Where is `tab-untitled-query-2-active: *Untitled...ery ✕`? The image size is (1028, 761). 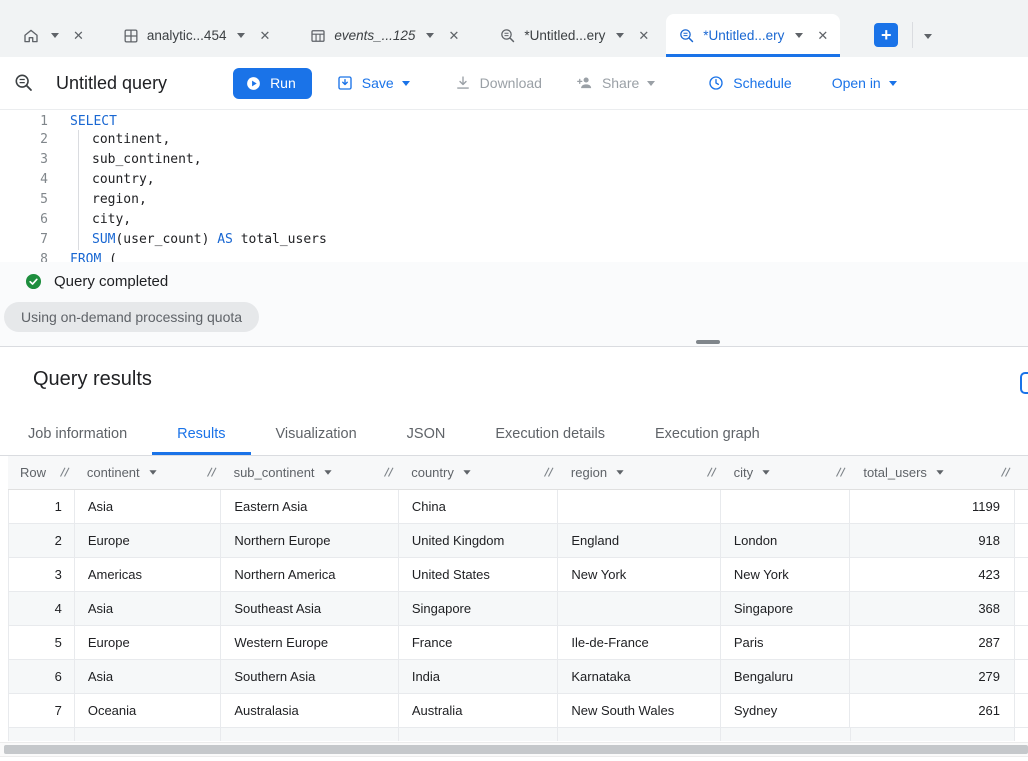
tab-untitled-query-2-active: *Untitled...ery ✕ is located at coordinates (753, 35).